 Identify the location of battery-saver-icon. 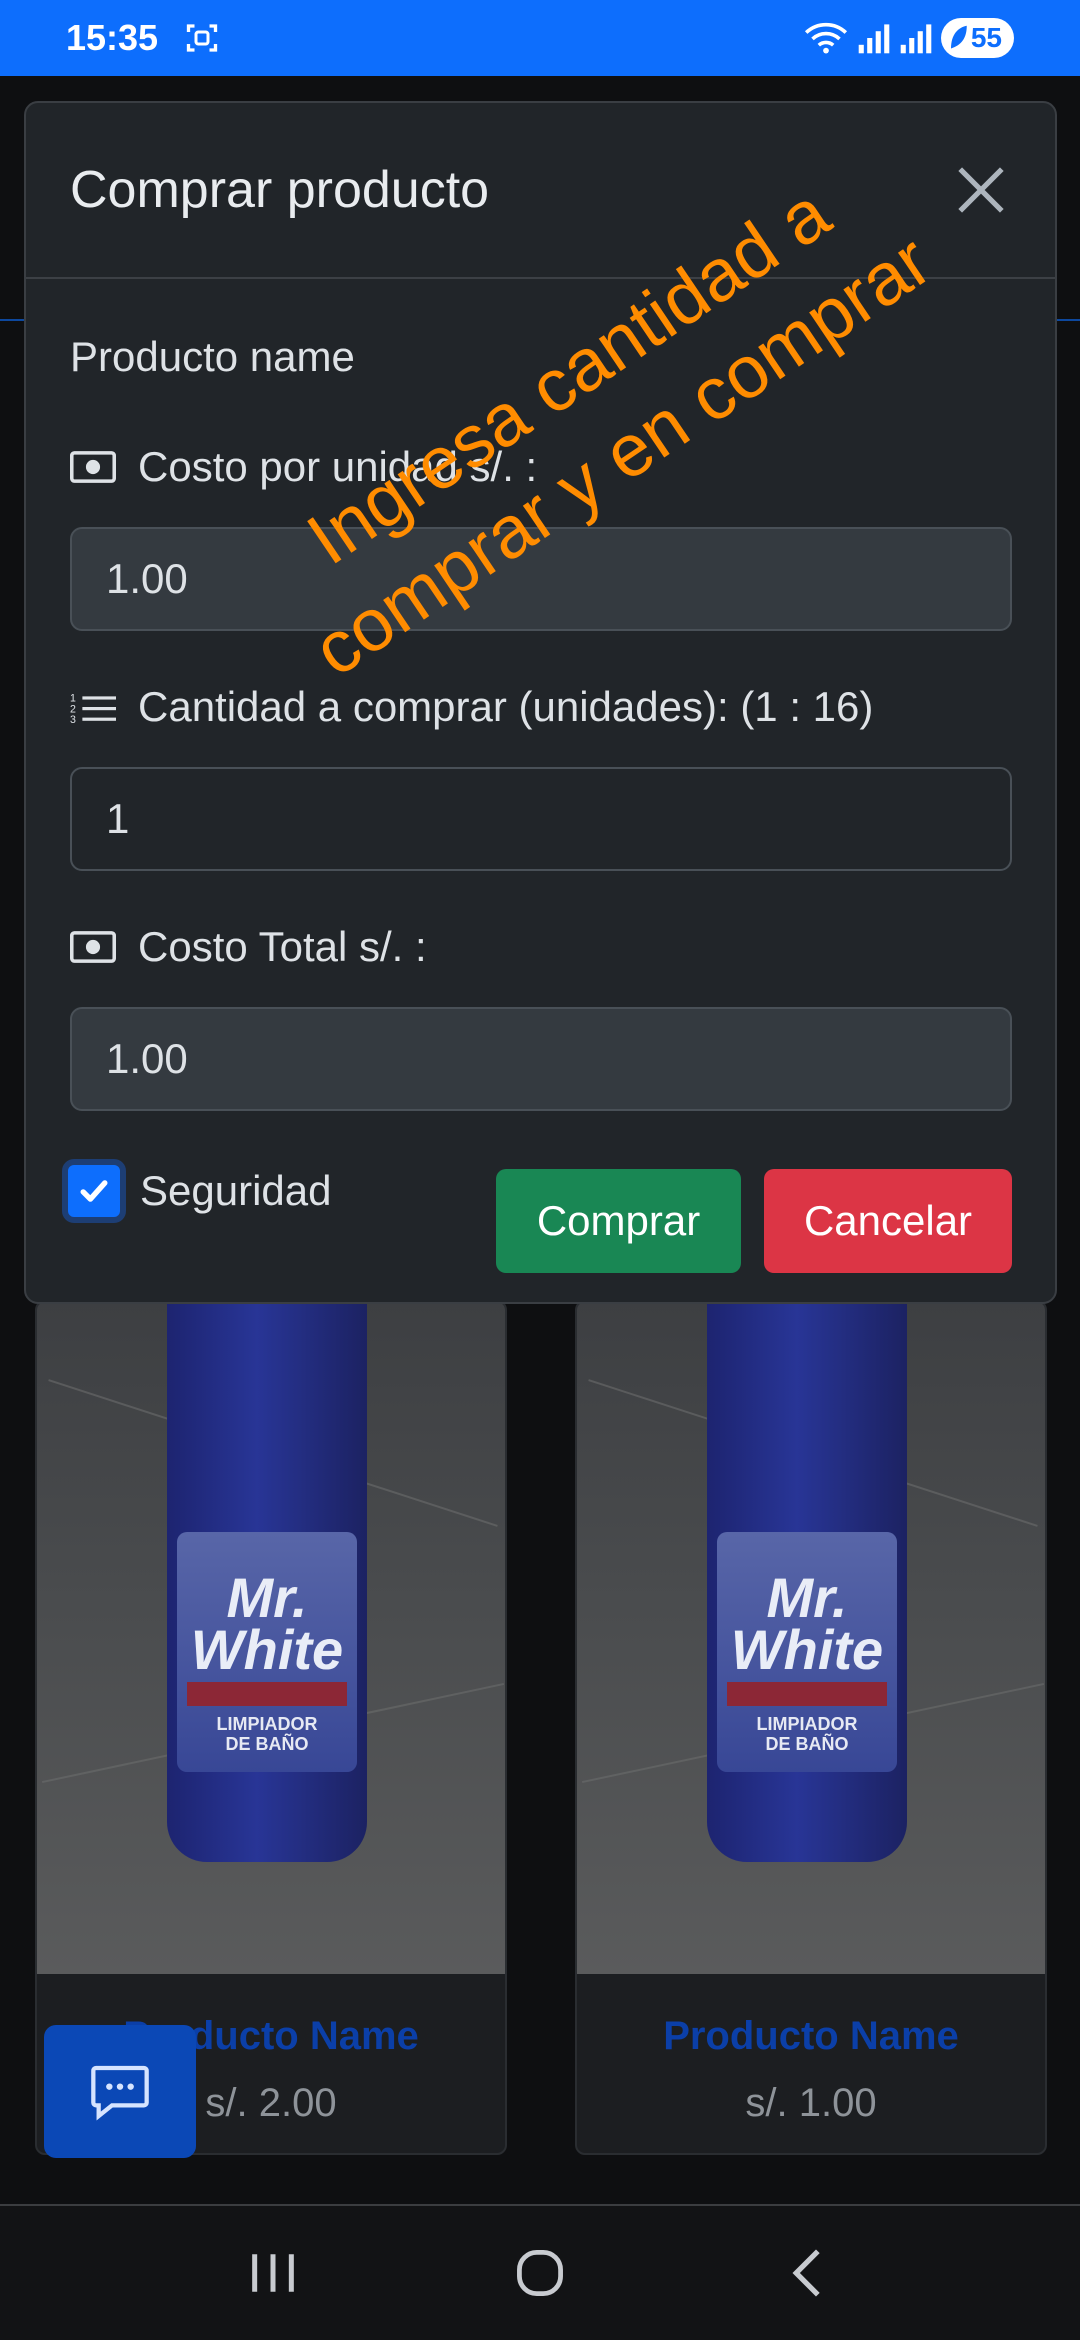
(958, 37).